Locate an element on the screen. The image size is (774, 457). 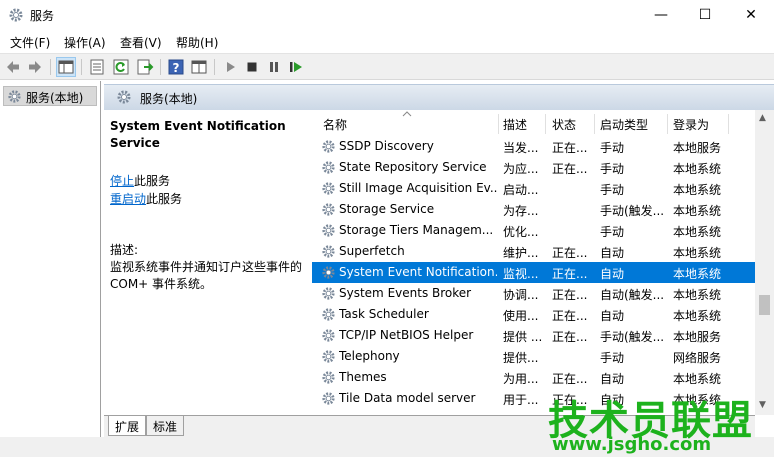
play-icon is located at coordinates (230, 67).